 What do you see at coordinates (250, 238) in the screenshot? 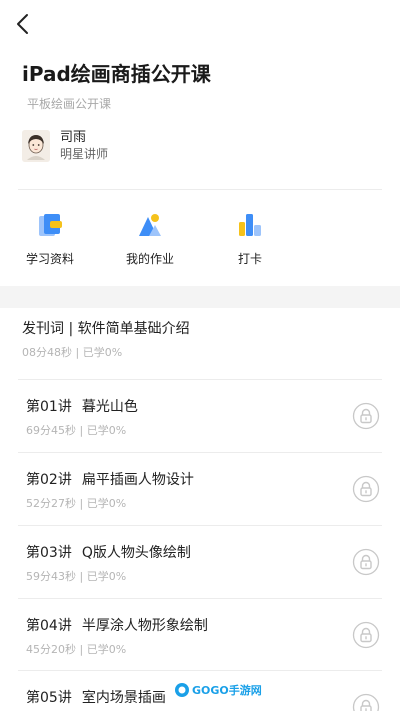
I see `checkin-button: 打卡` at bounding box center [250, 238].